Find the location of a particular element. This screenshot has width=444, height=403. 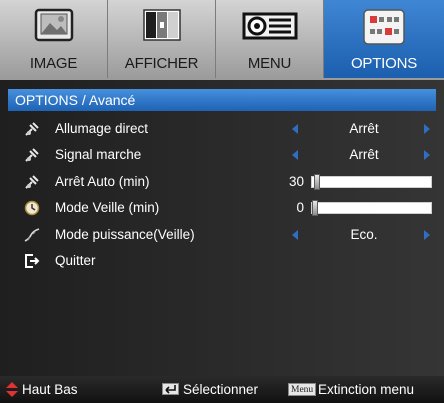

power-mode-icon is located at coordinates (32, 235).